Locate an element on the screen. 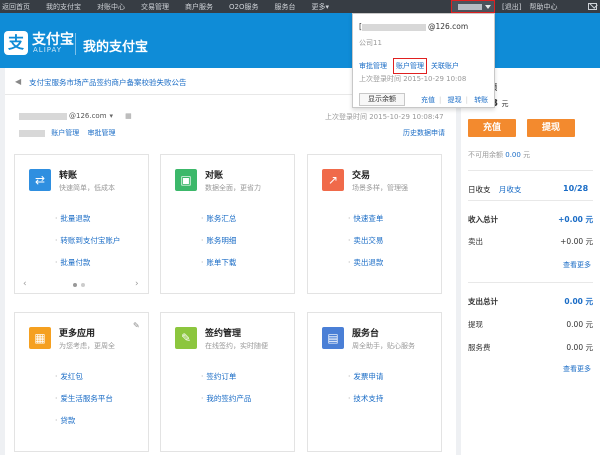 The width and height of the screenshot is (600, 455). sale-value: +0.00 元 is located at coordinates (576, 241).